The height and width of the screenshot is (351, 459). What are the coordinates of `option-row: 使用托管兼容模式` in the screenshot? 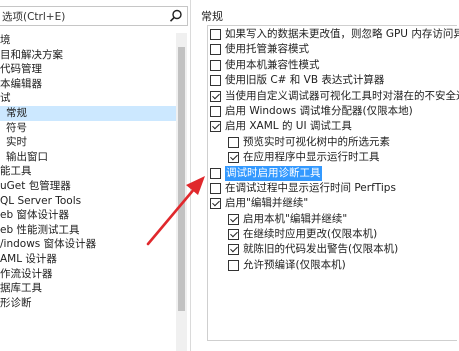 It's located at (328, 49).